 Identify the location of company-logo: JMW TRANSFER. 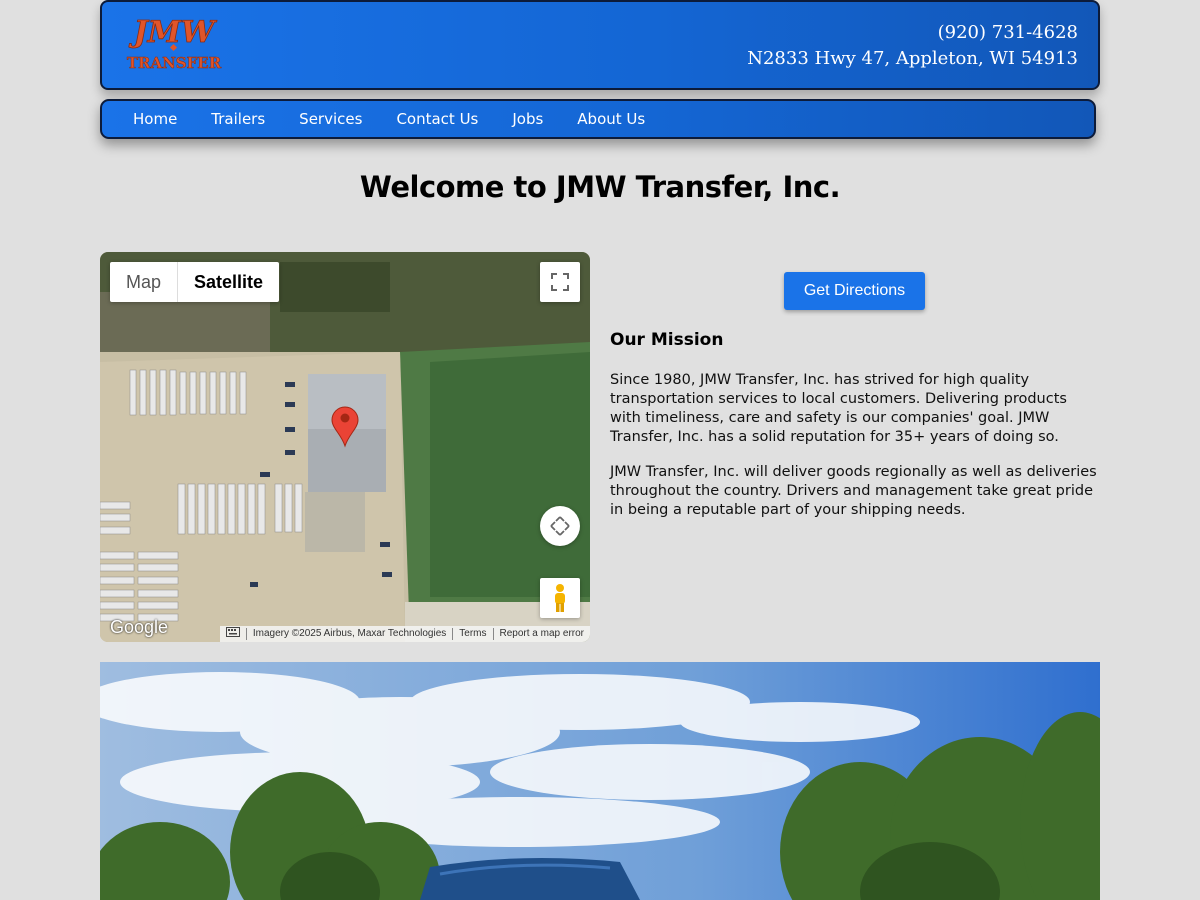
(174, 43).